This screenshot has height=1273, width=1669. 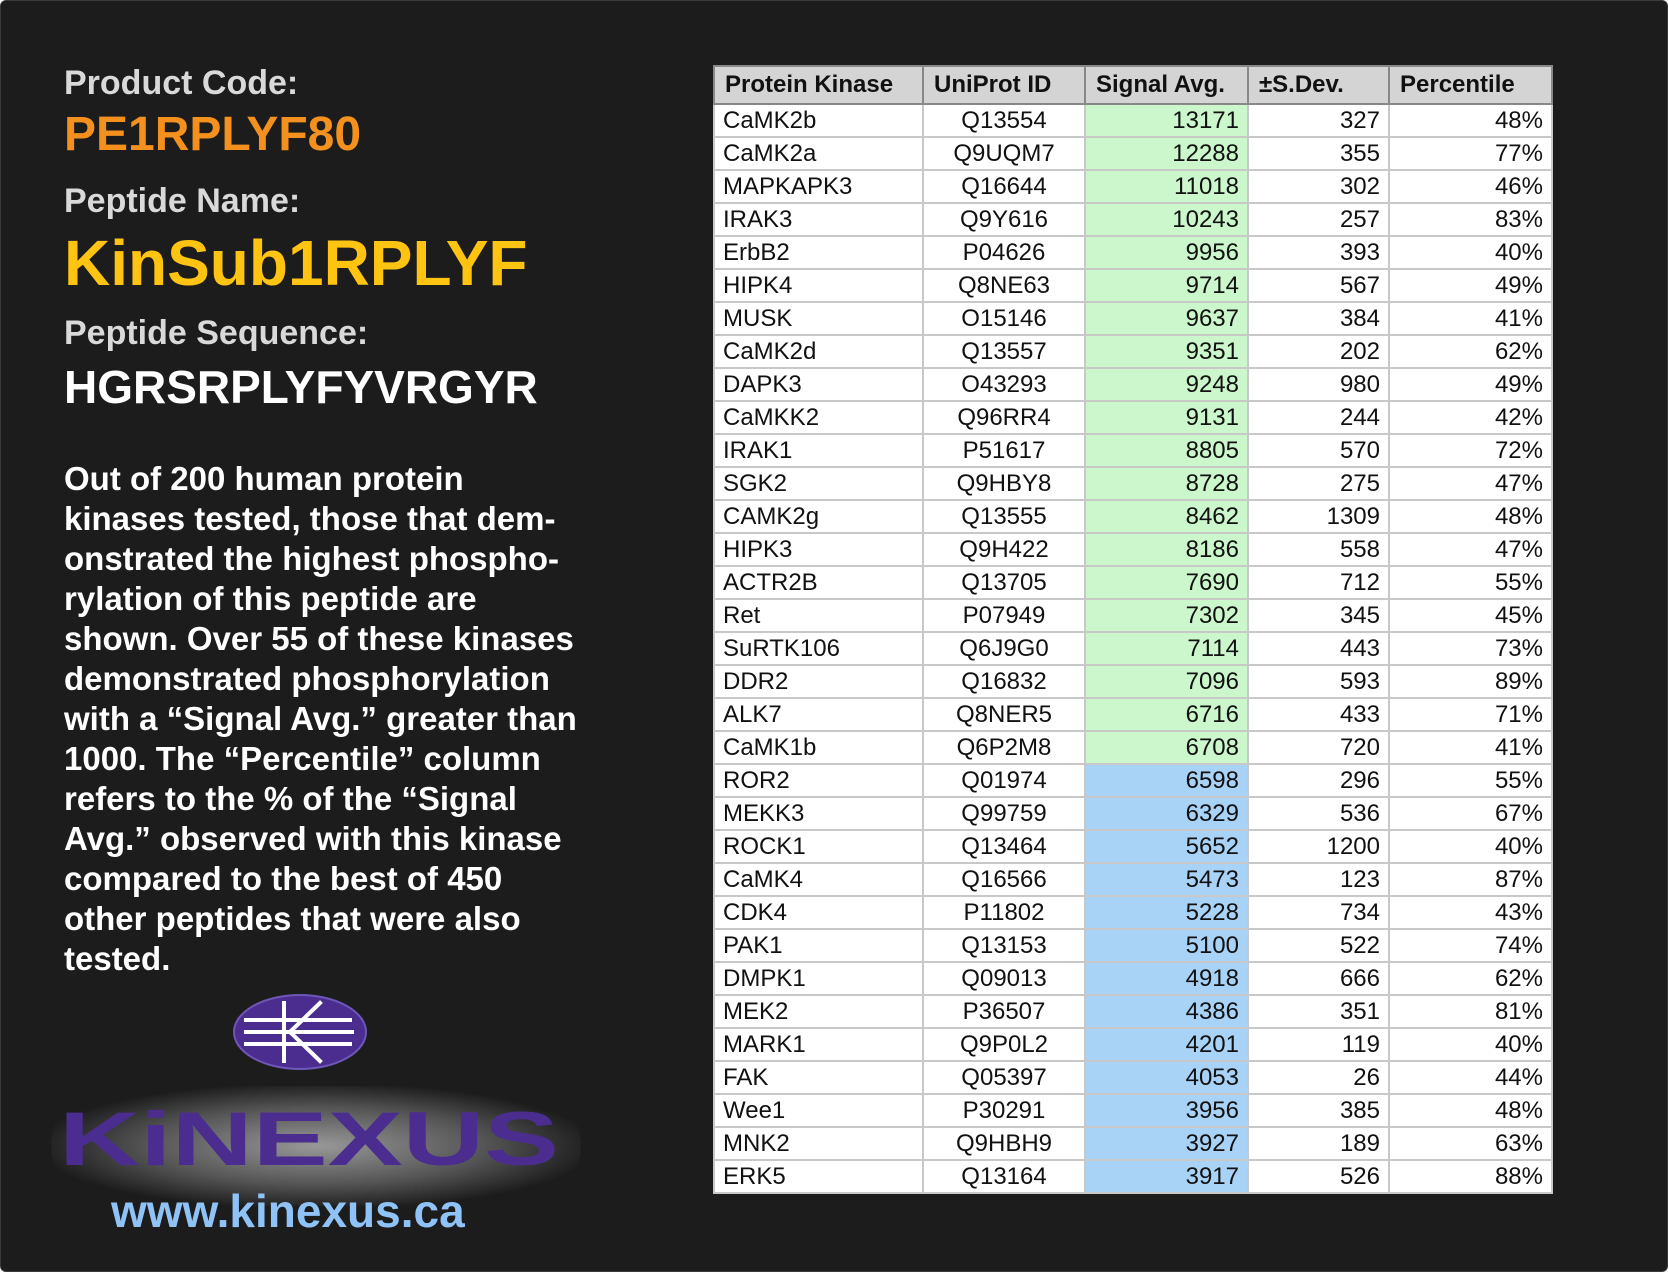 I want to click on kinase-cell: FAK, so click(x=818, y=1077).